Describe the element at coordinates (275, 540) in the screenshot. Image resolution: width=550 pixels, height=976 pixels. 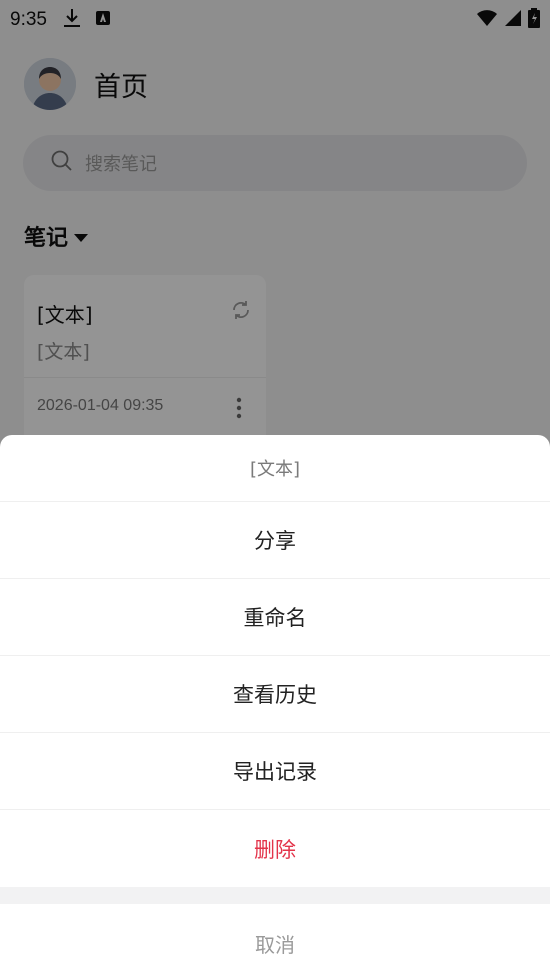
I see `share-button: 分享` at that location.